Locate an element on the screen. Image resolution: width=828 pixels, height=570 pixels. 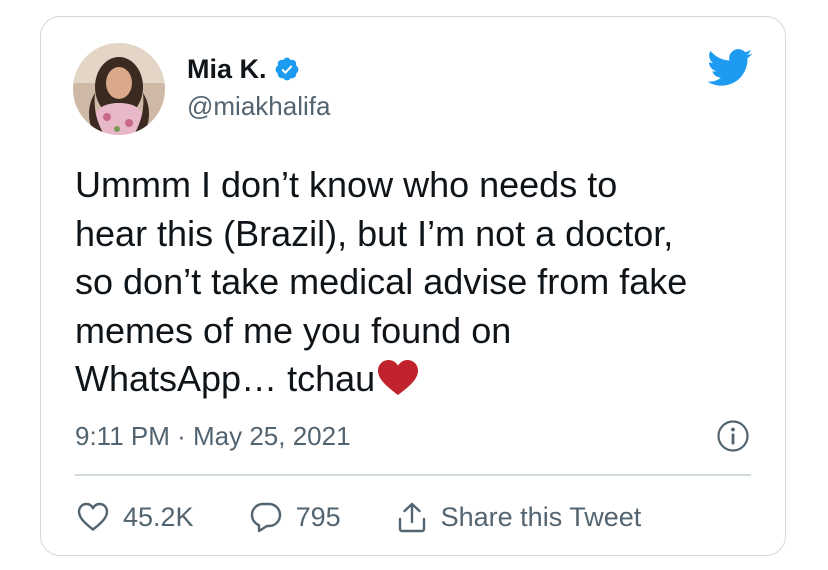
like-button: 45.2K is located at coordinates (135, 517).